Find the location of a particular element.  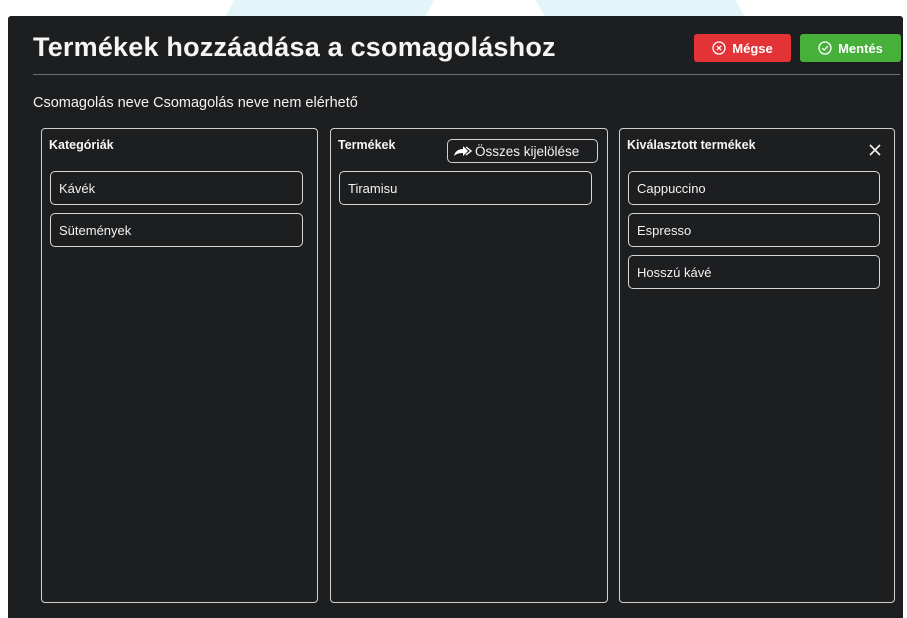

page-title: Termékek hozzáadása a csomagoláshoz is located at coordinates (294, 47).